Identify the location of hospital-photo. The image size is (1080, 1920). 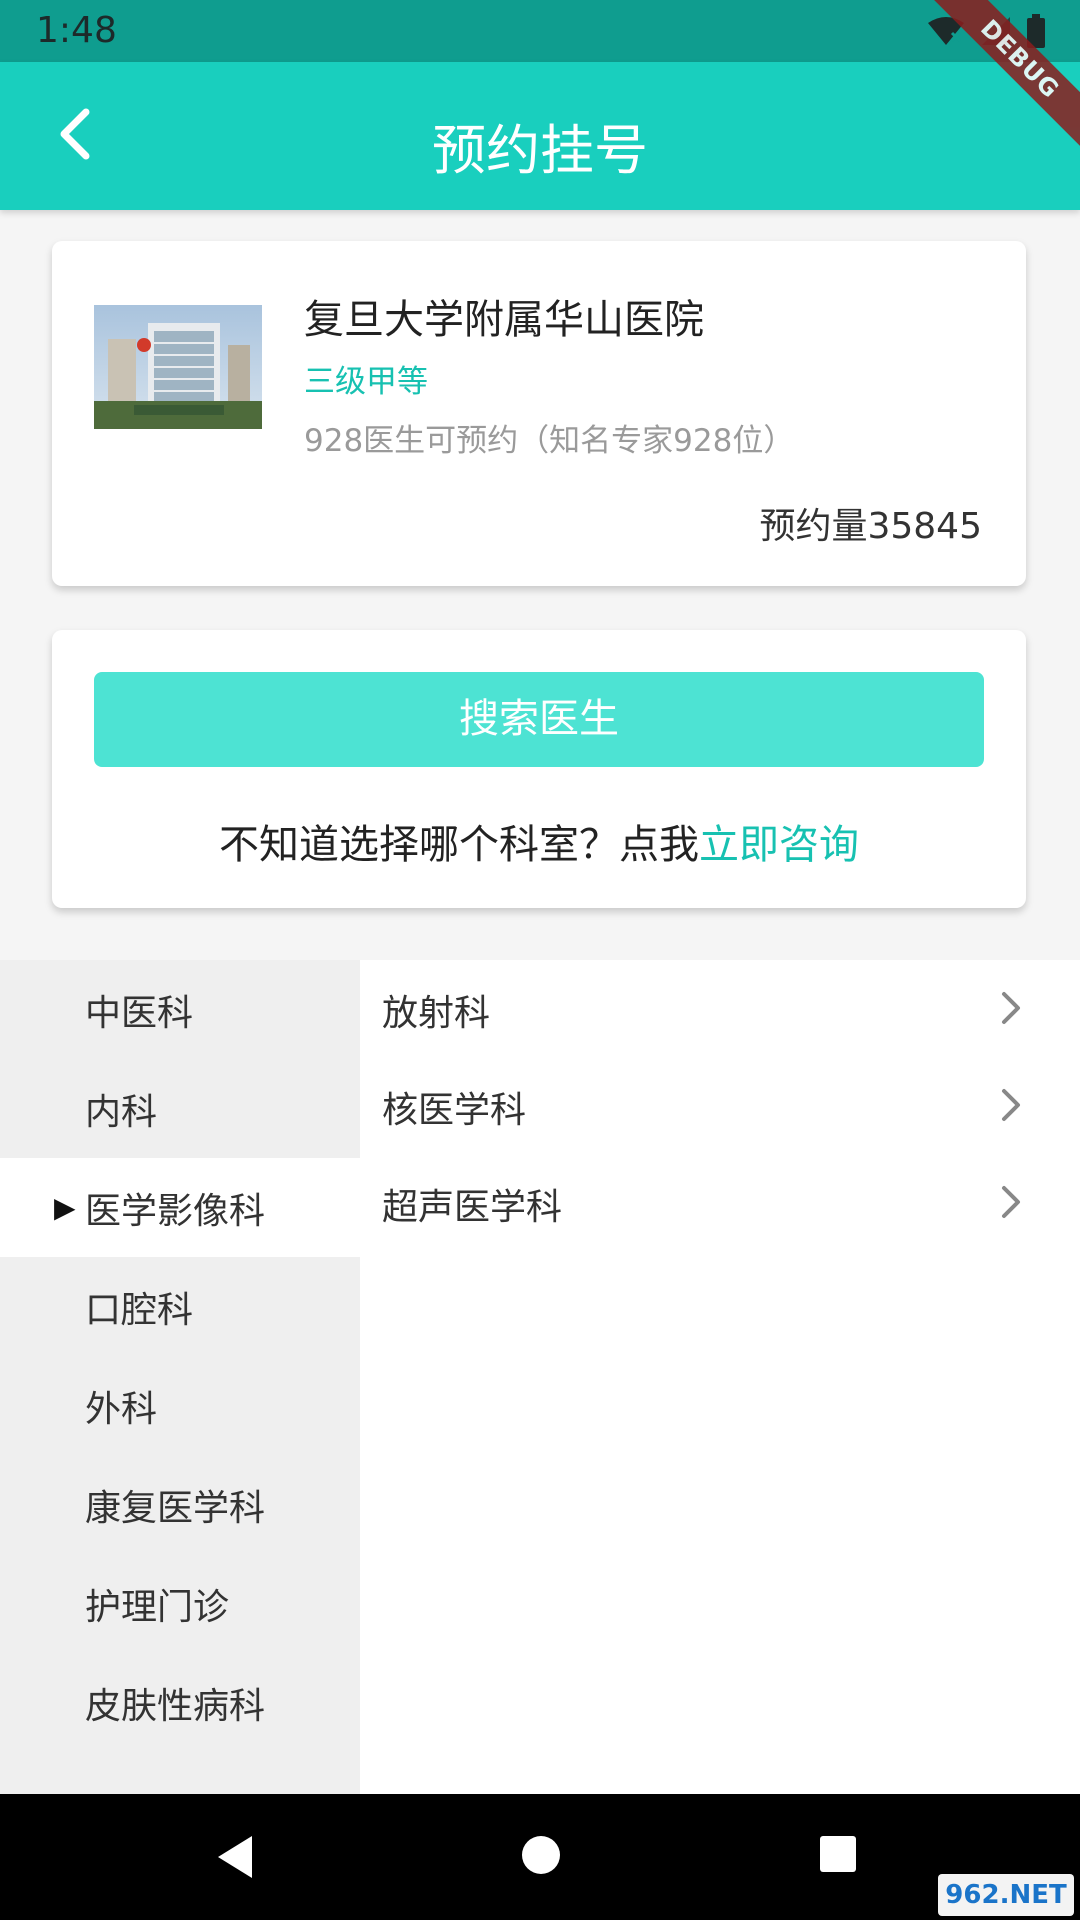
(178, 367).